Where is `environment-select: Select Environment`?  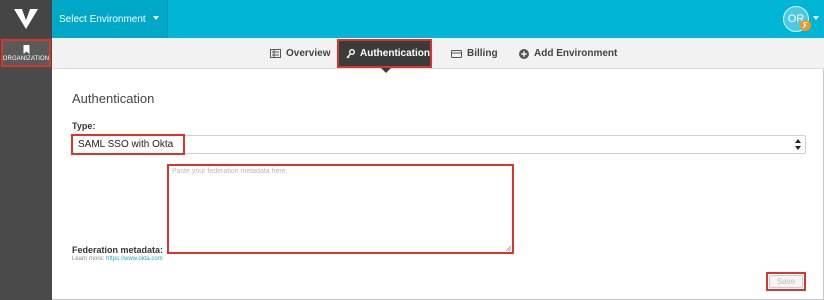
environment-select: Select Environment is located at coordinates (110, 19).